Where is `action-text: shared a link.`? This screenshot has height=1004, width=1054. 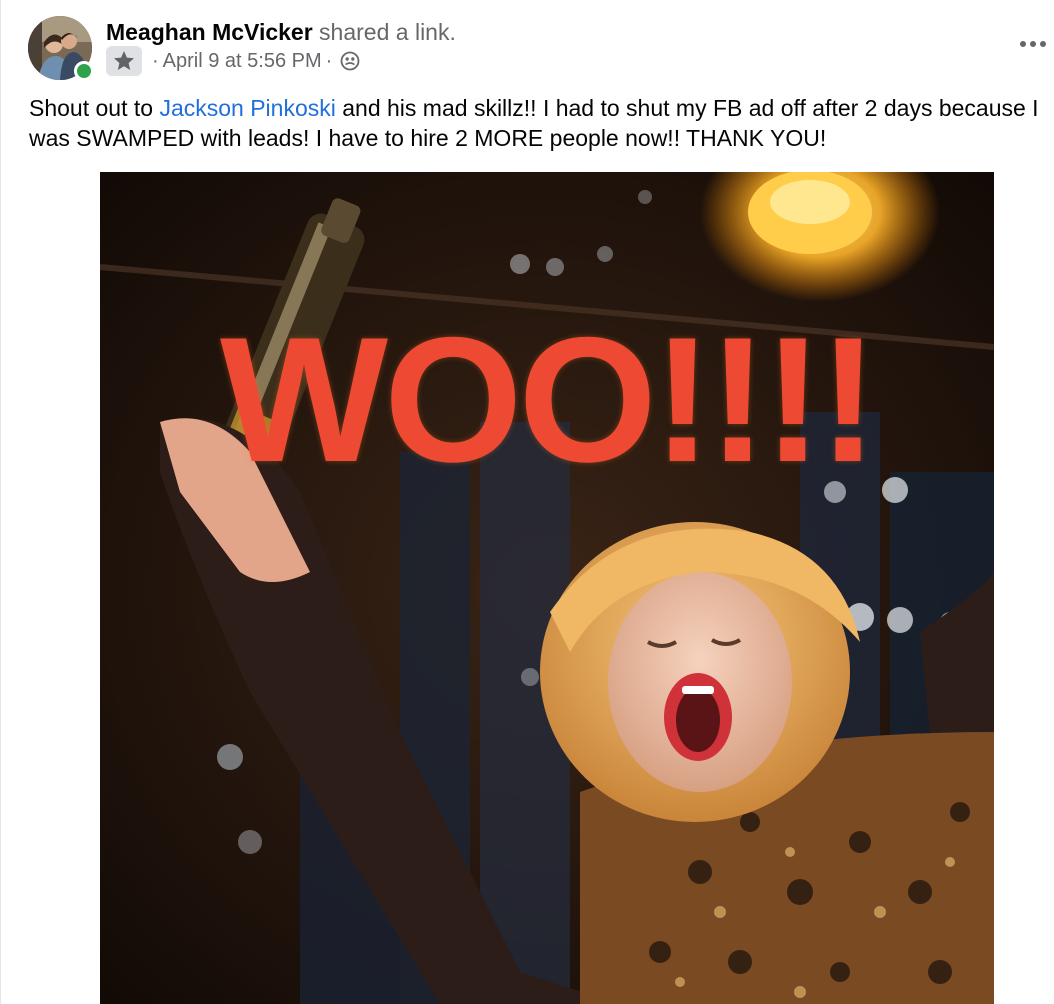 action-text: shared a link. is located at coordinates (384, 32).